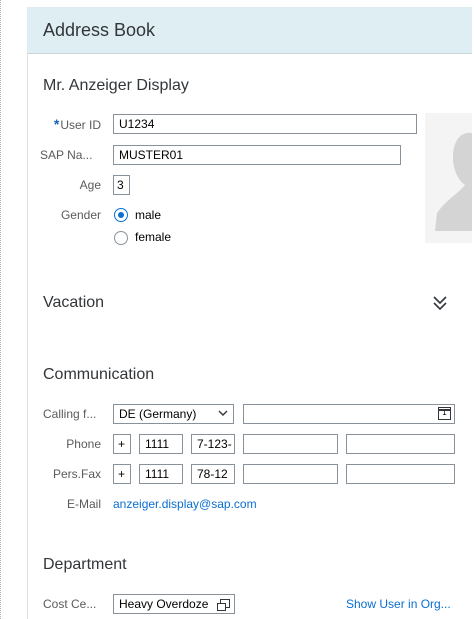  I want to click on user-id-label: *User ID, so click(70, 124).